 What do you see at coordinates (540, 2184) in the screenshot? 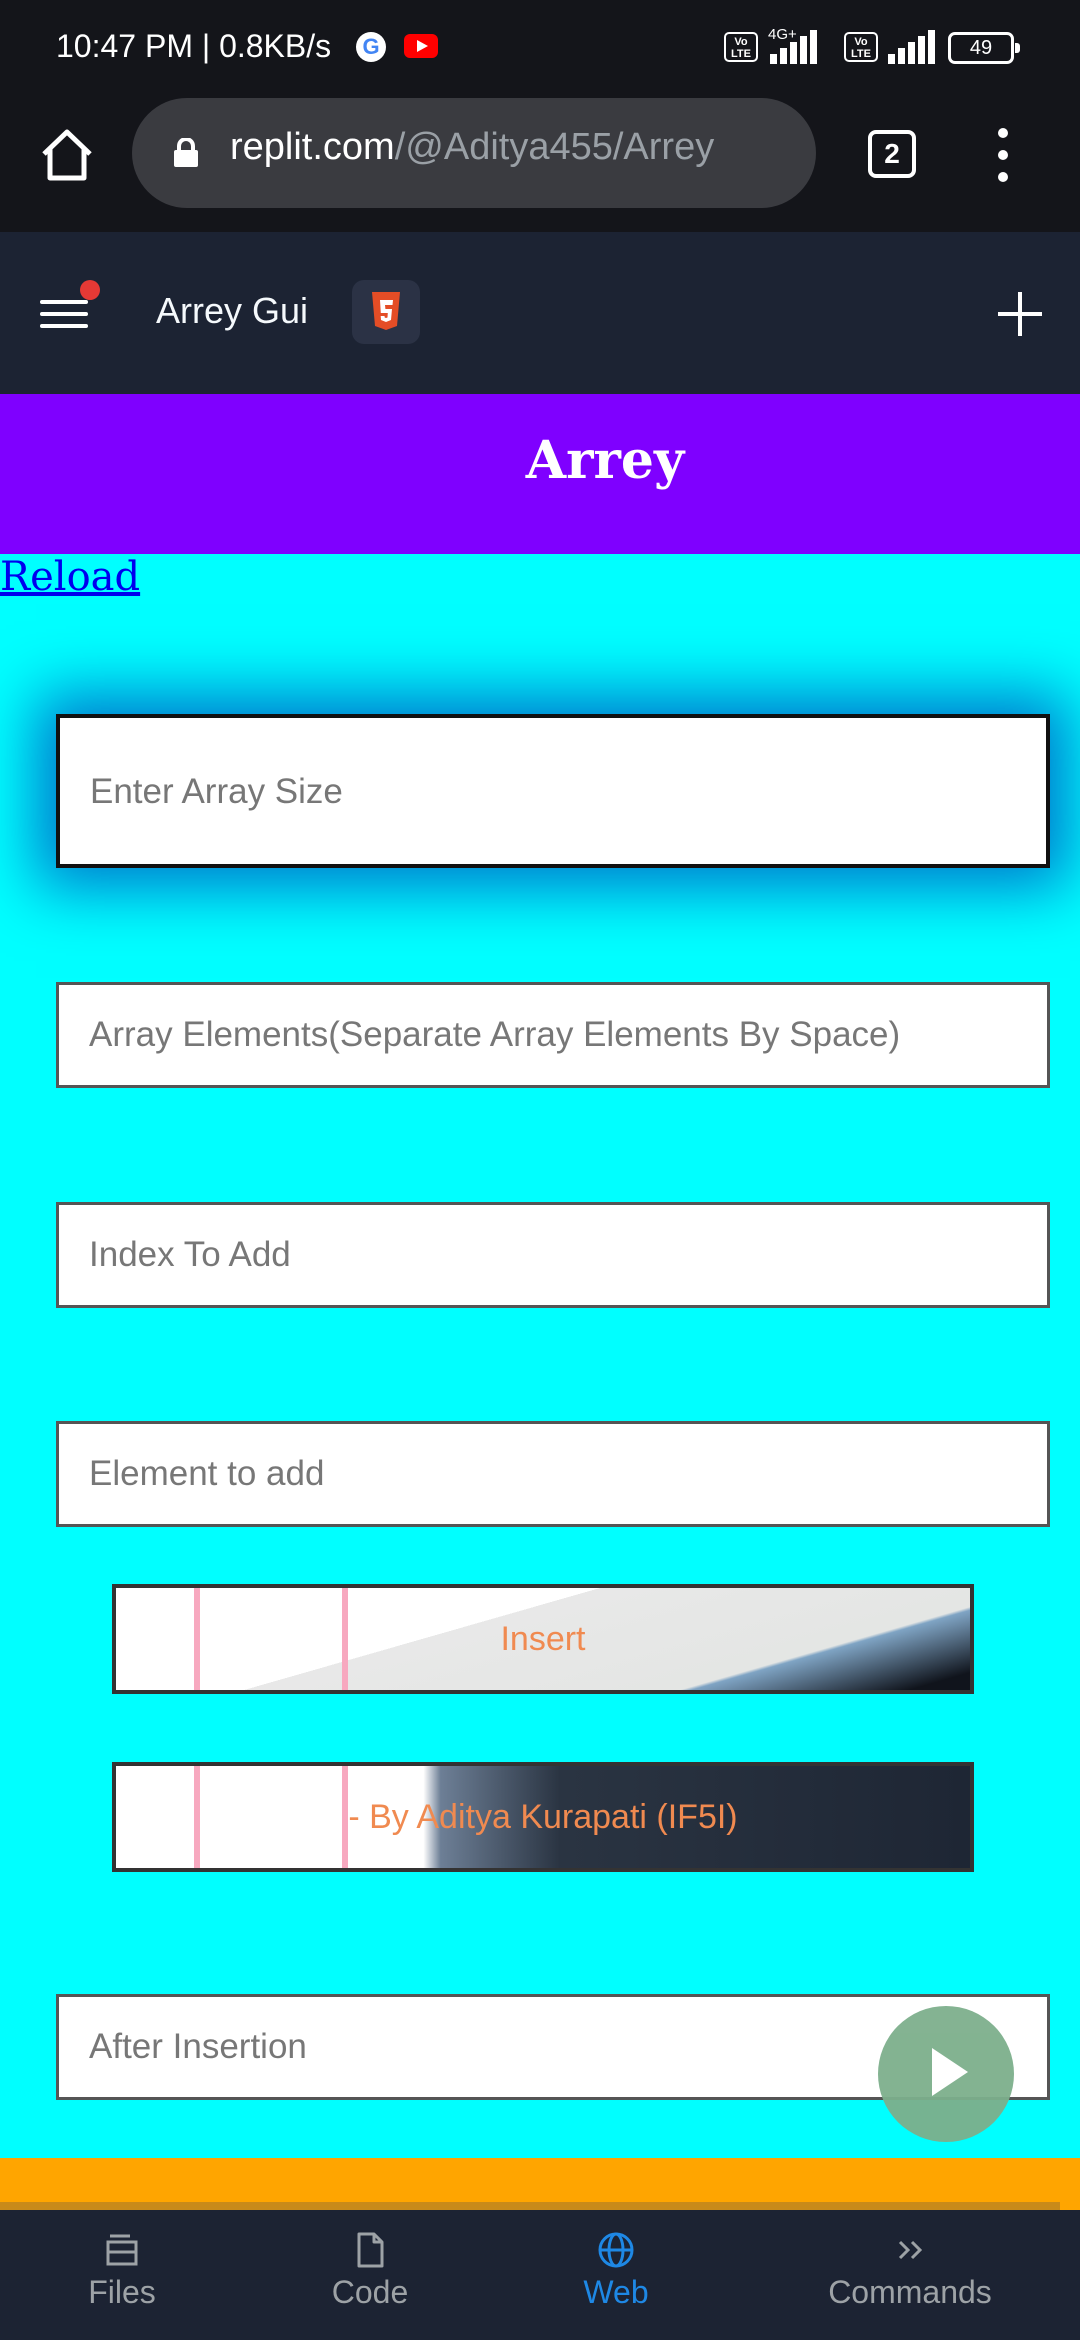
I see `orange-footer-bar` at bounding box center [540, 2184].